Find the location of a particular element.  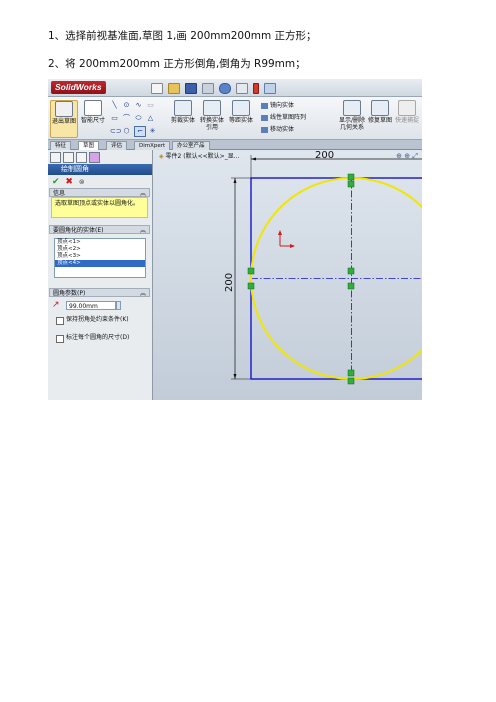

pm-actions: ✔ ✖ ⊗ is located at coordinates (68, 182).